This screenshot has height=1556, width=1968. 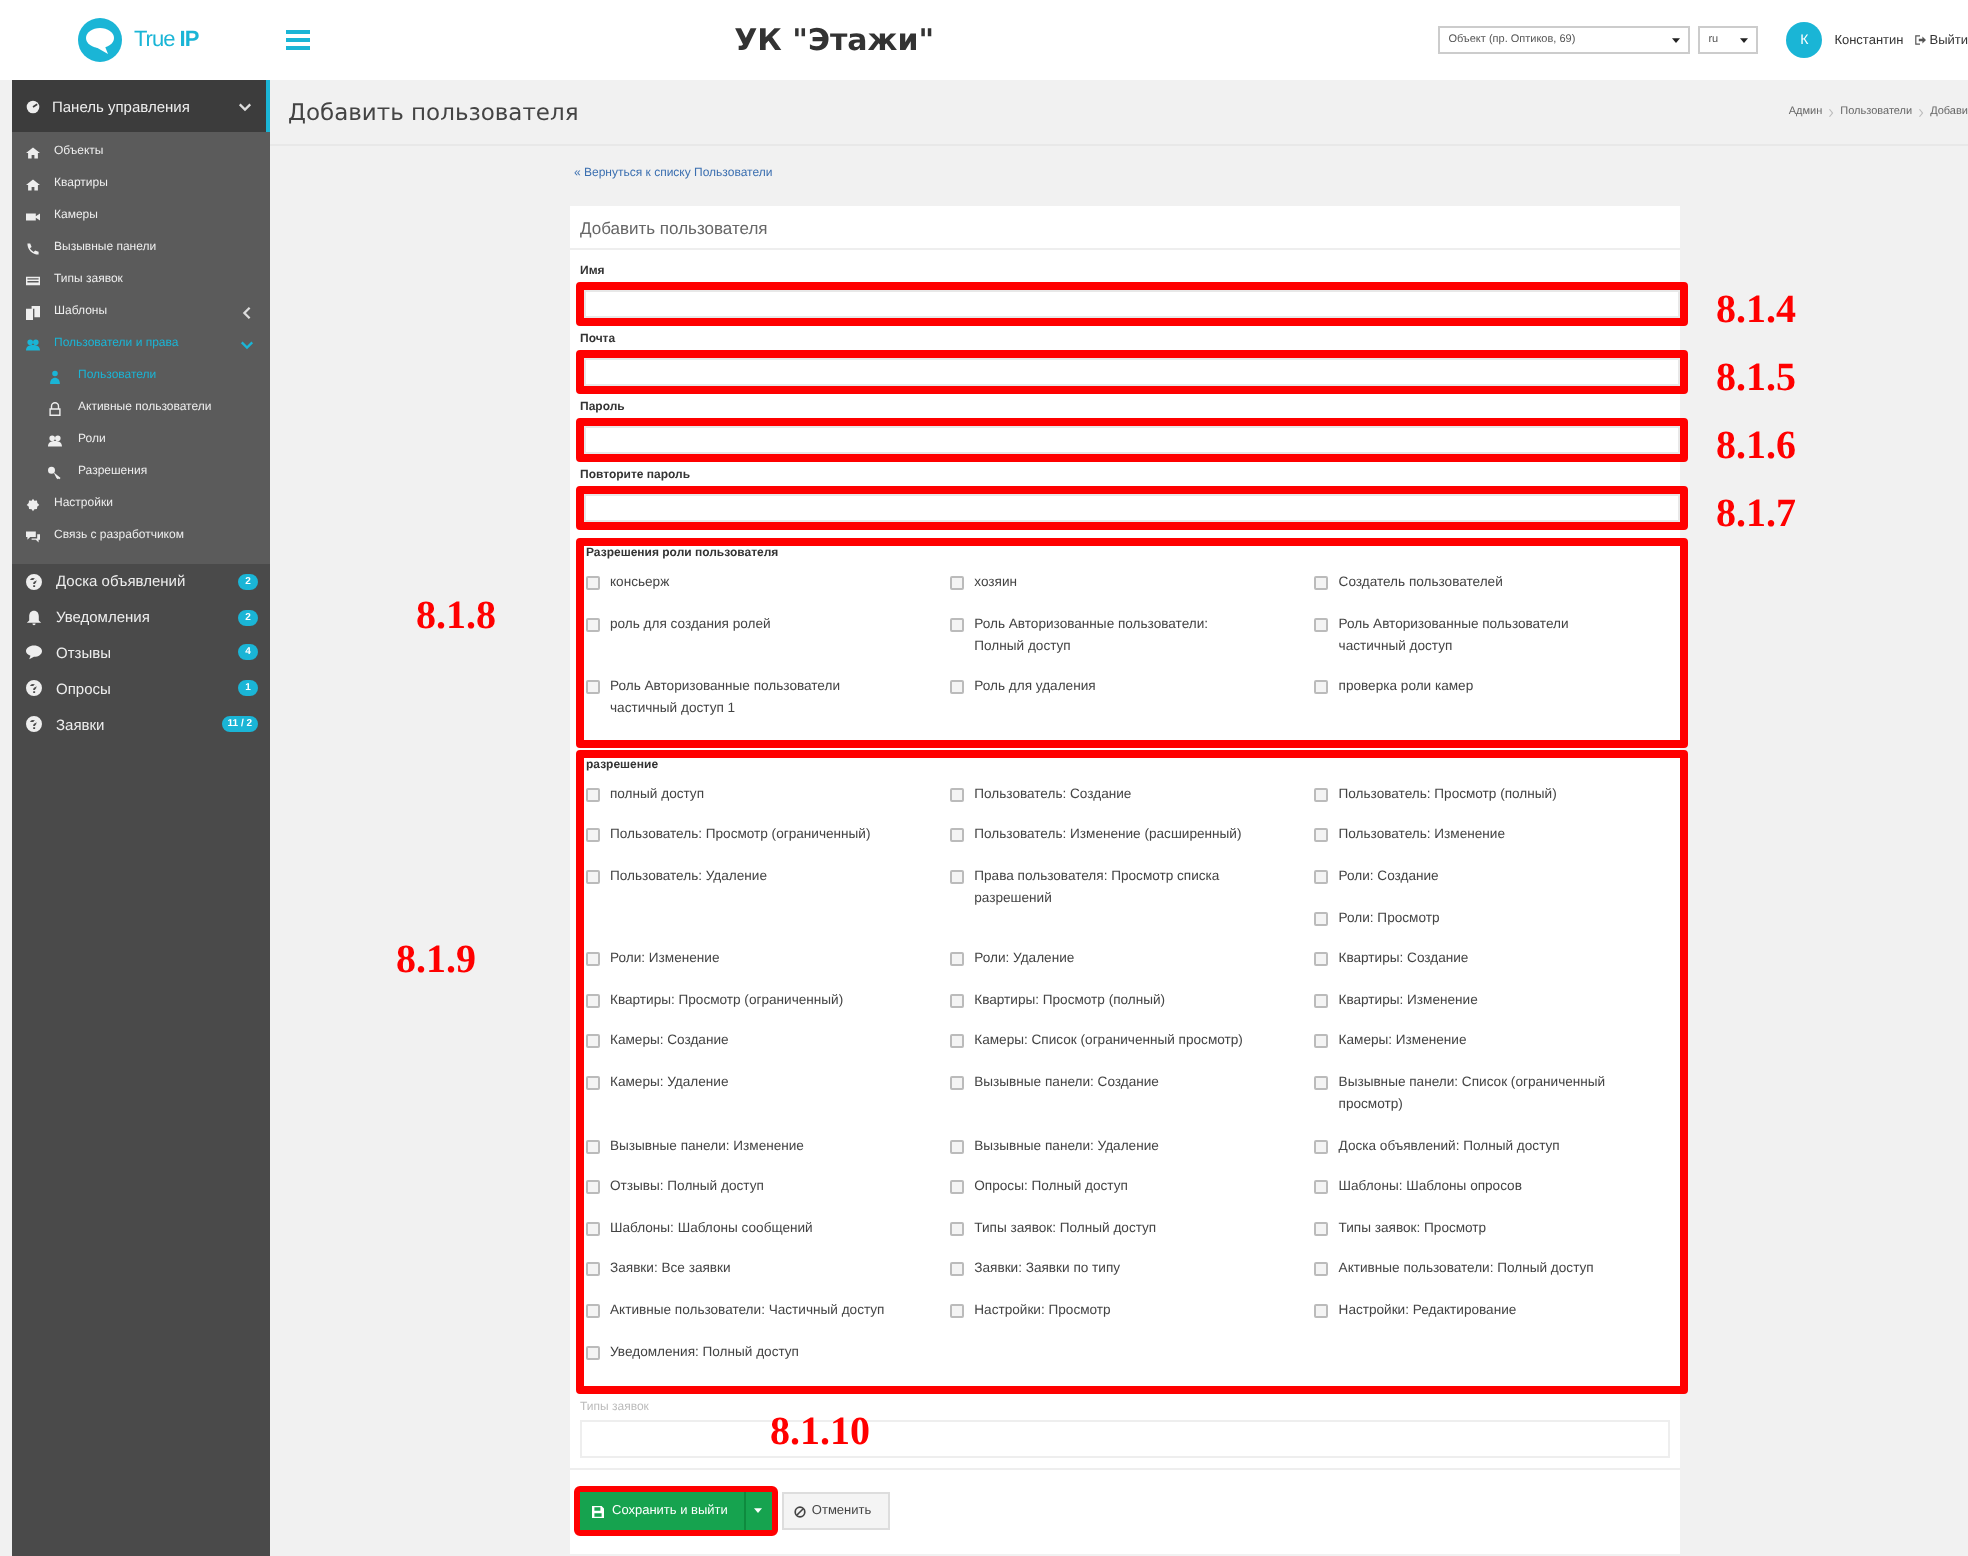 I want to click on dropdown-button, so click(x=758, y=1511).